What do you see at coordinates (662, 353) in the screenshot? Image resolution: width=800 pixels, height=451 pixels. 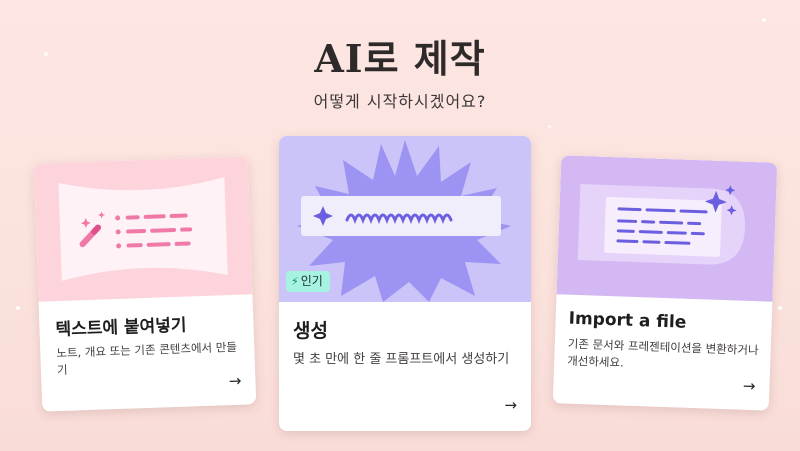 I see `import-file-description: 기존 문서와 프레젠테이션을 변환하거나 개선하세요.` at bounding box center [662, 353].